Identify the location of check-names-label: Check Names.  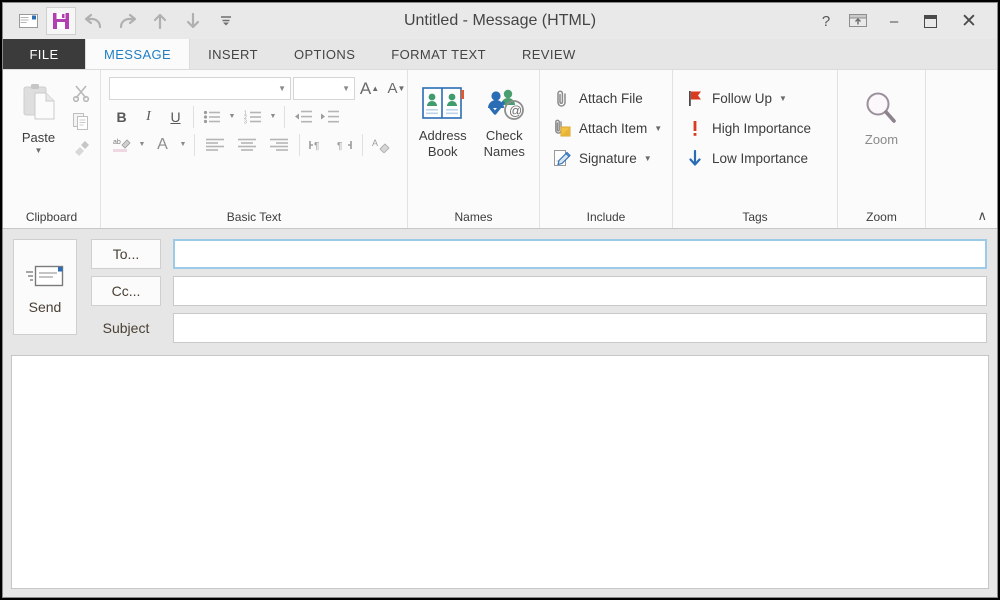
(504, 143).